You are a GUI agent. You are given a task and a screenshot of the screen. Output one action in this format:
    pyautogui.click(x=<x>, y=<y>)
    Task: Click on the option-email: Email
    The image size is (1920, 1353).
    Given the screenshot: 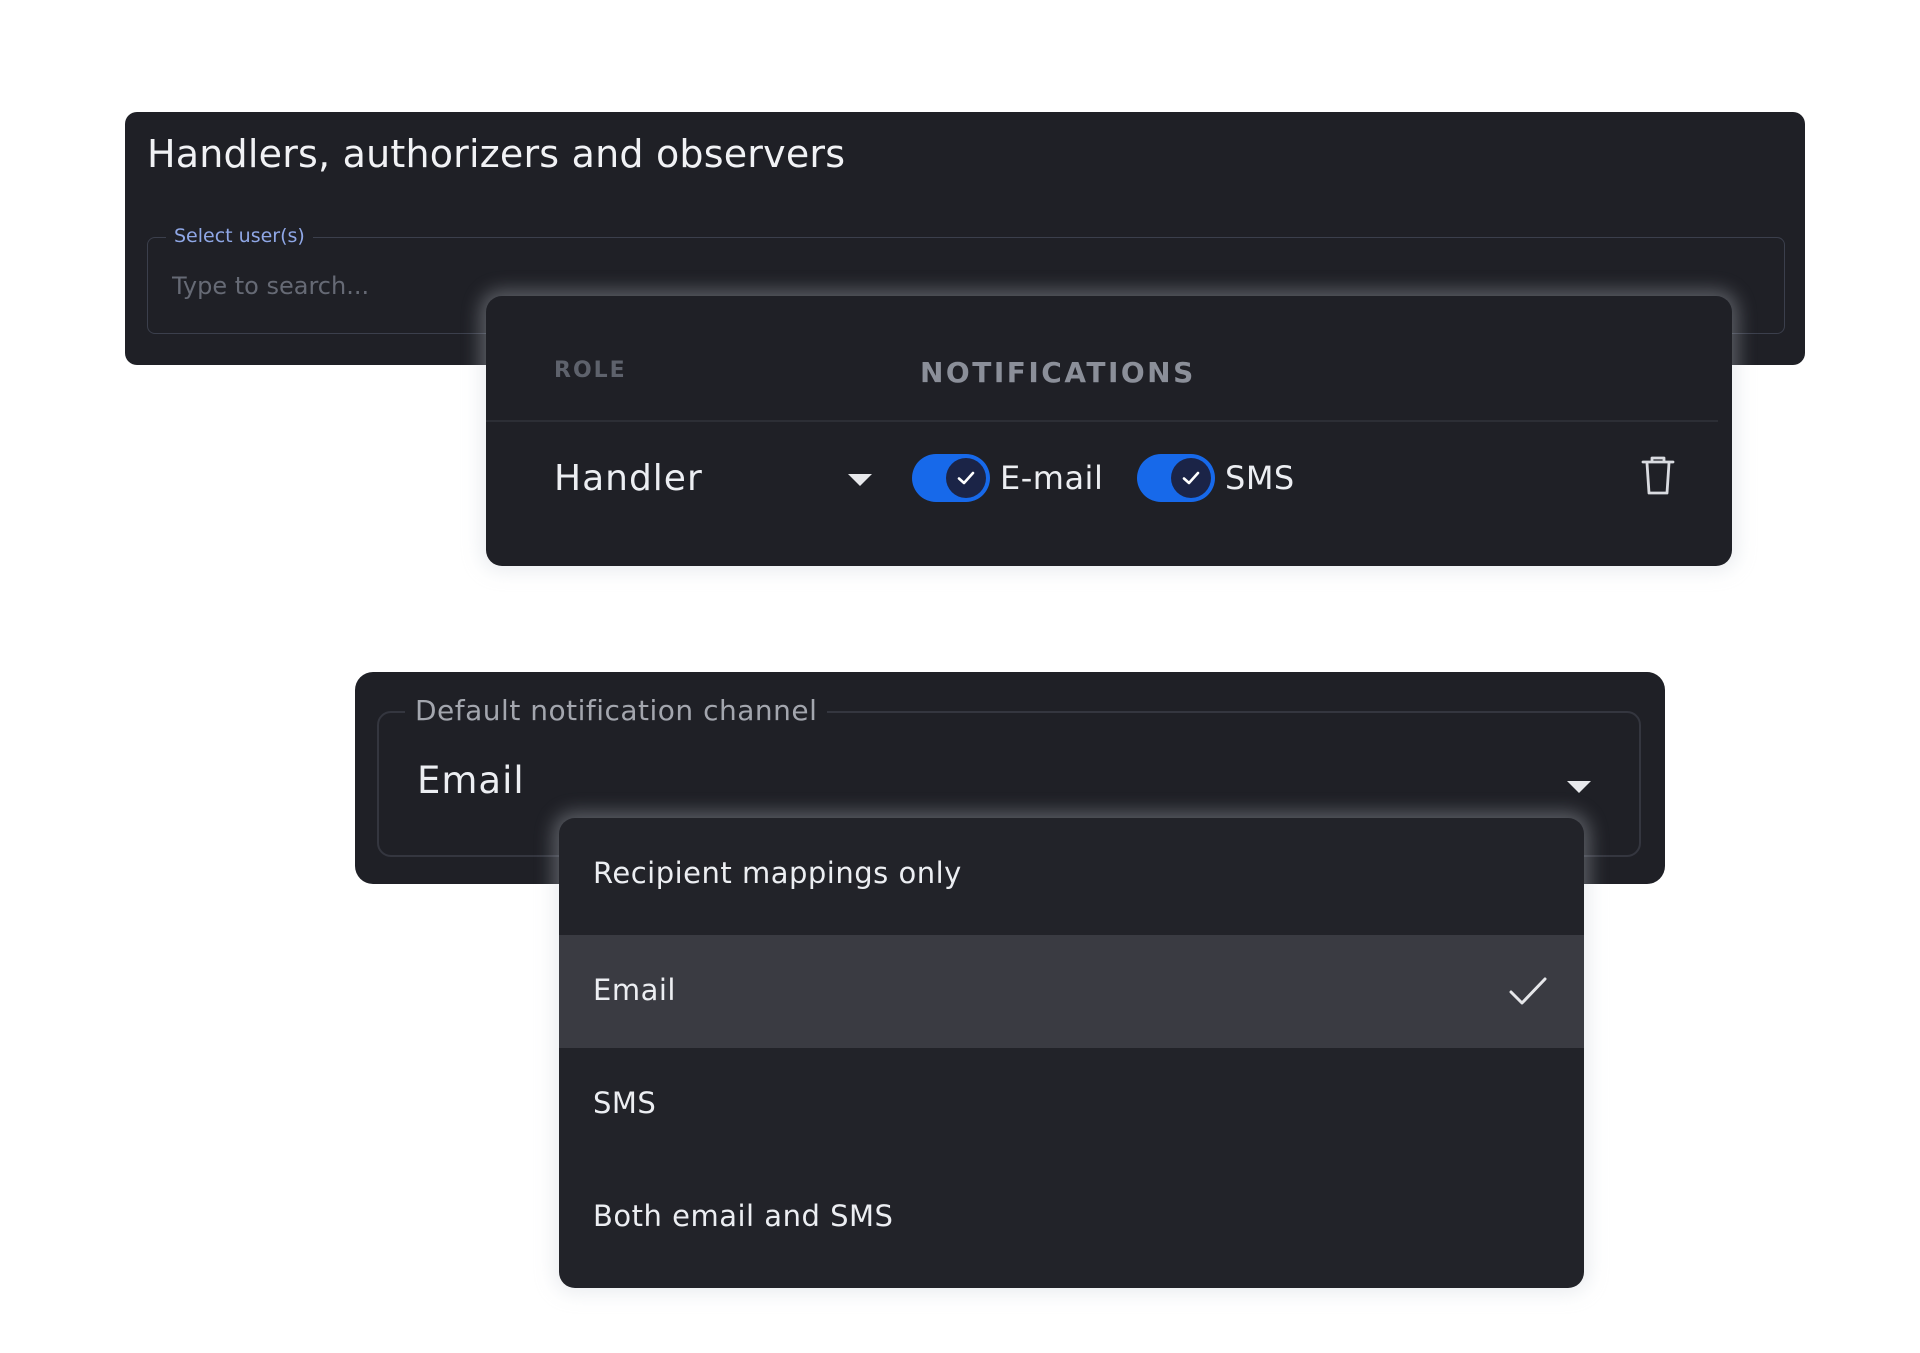 What is the action you would take?
    pyautogui.click(x=1071, y=991)
    